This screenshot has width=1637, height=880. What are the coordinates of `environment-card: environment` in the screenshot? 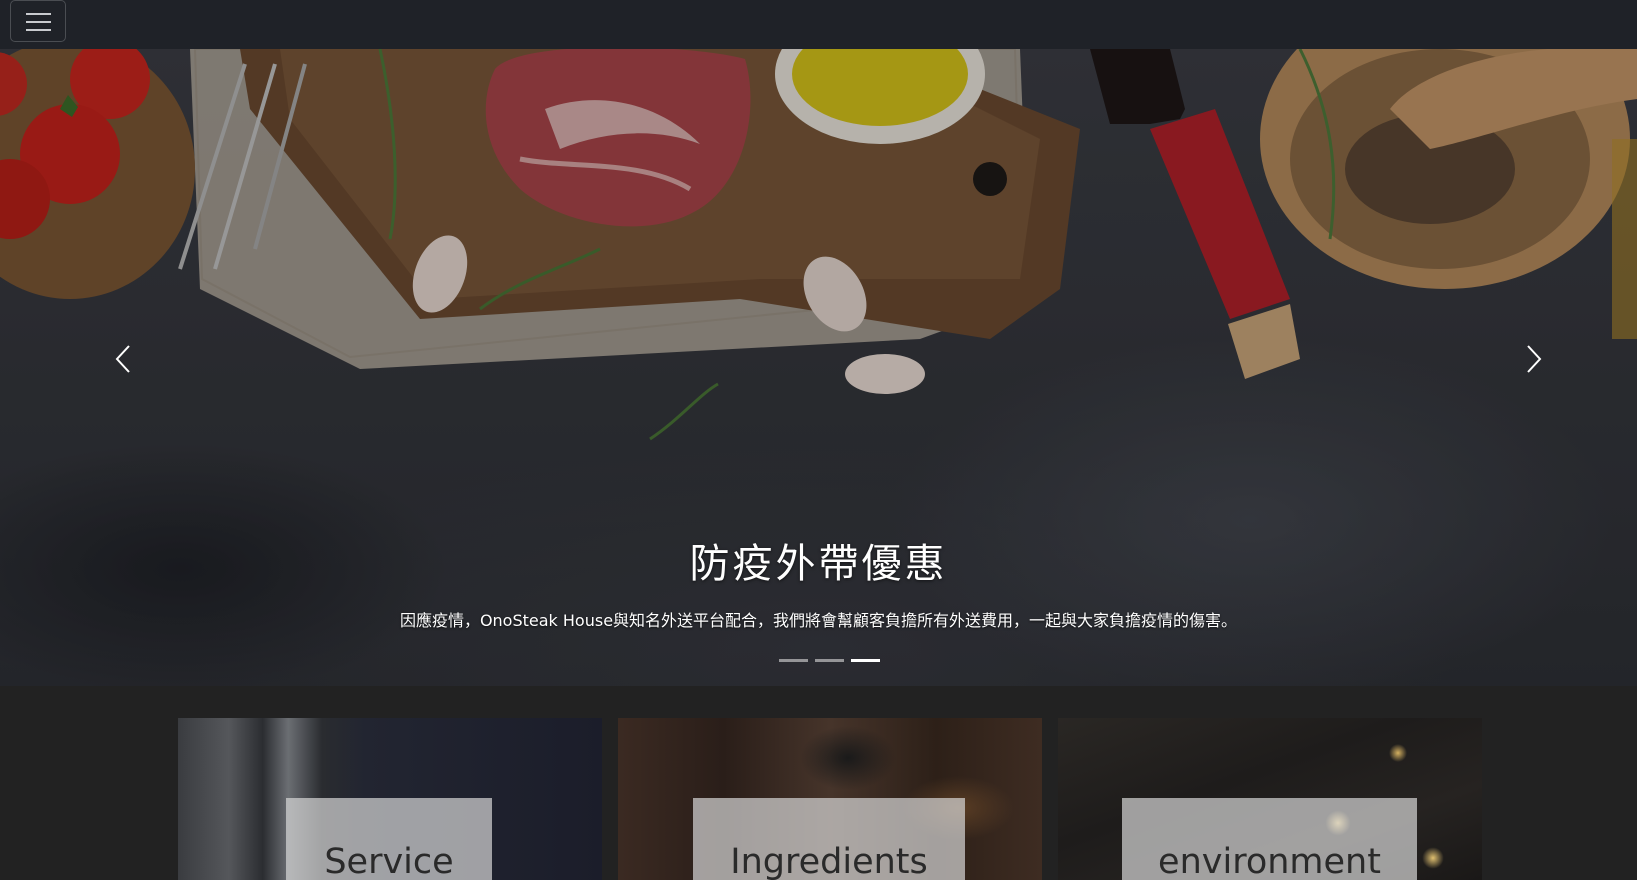 It's located at (1270, 799).